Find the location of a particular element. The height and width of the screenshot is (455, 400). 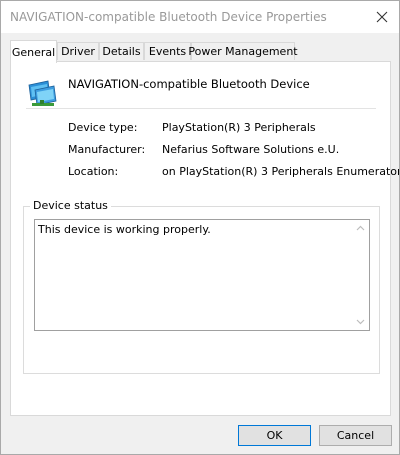

device-status-text: This device is working properly. is located at coordinates (124, 229).